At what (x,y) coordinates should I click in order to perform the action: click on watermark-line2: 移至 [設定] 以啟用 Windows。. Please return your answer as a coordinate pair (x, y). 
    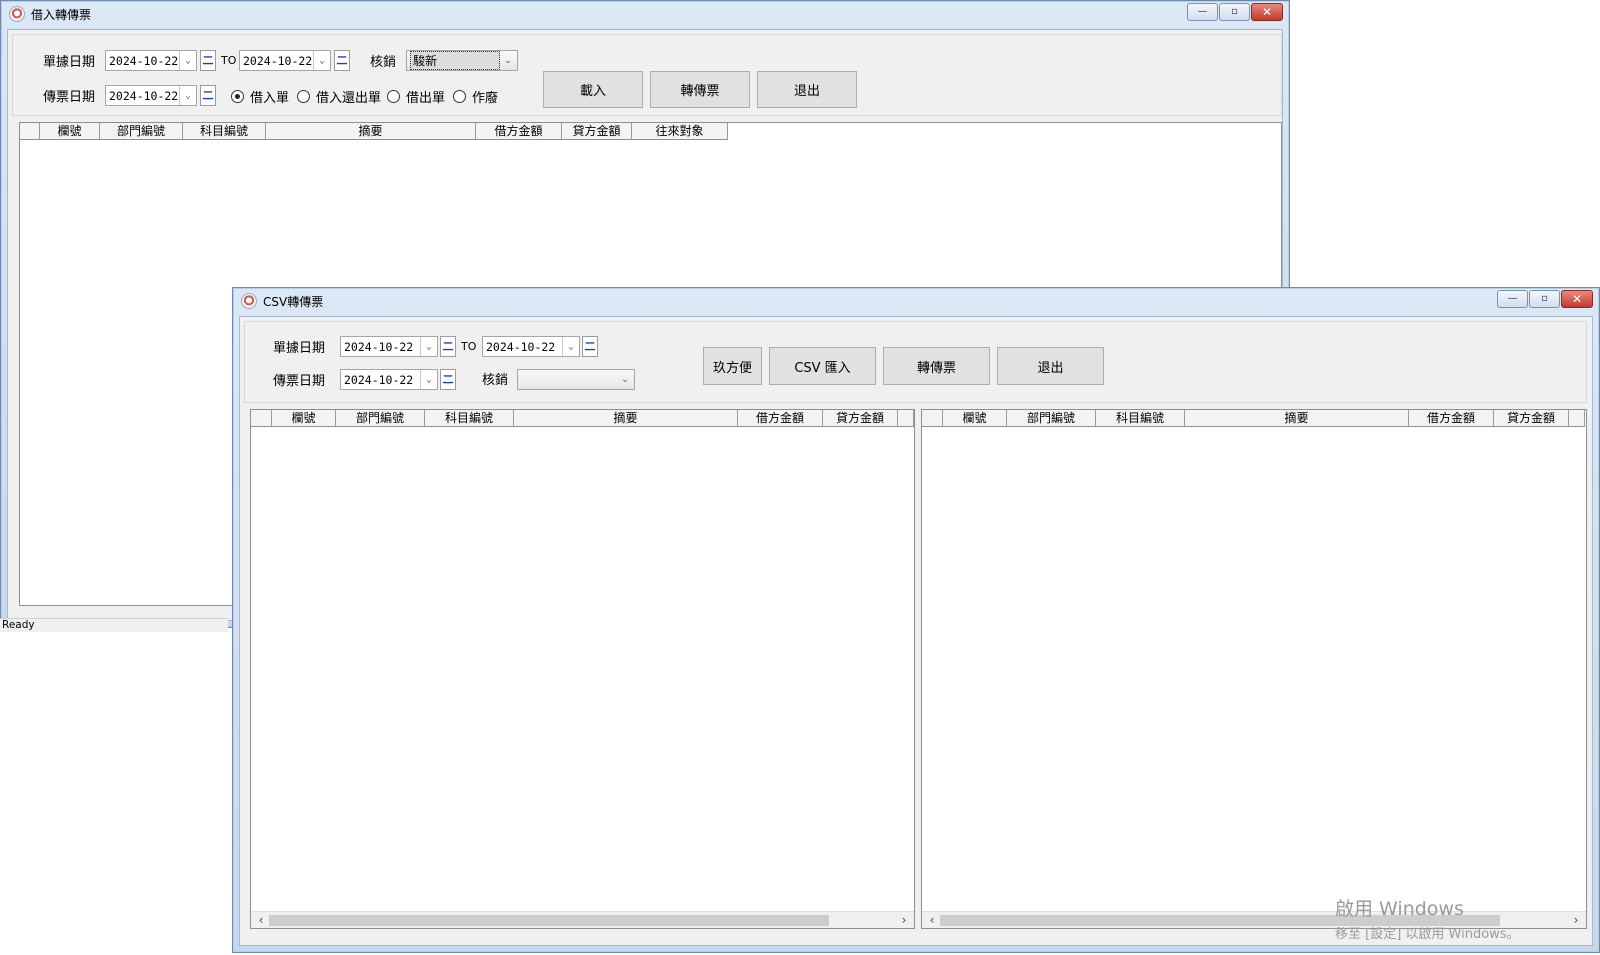
    Looking at the image, I should click on (1427, 934).